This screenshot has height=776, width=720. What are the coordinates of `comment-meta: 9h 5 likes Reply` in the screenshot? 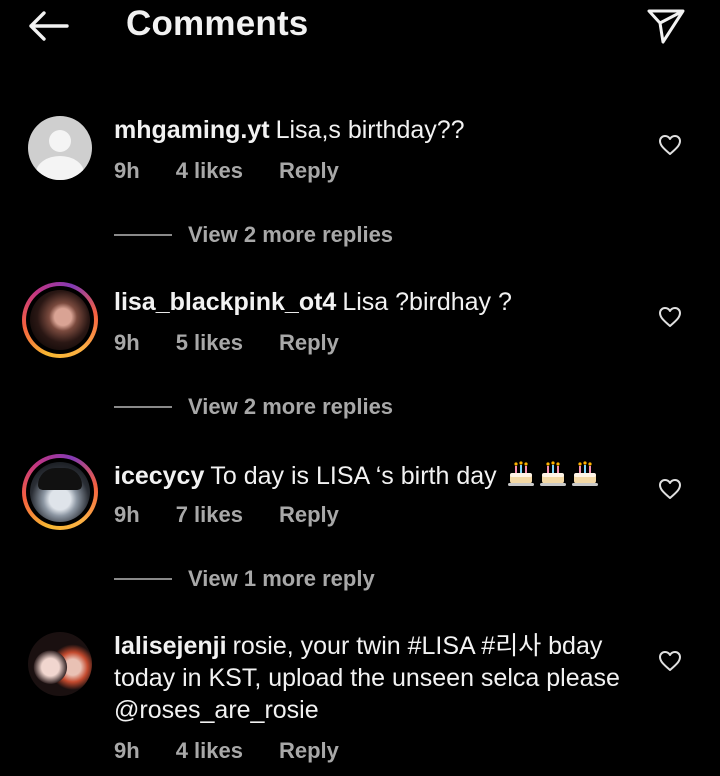 It's located at (244, 343).